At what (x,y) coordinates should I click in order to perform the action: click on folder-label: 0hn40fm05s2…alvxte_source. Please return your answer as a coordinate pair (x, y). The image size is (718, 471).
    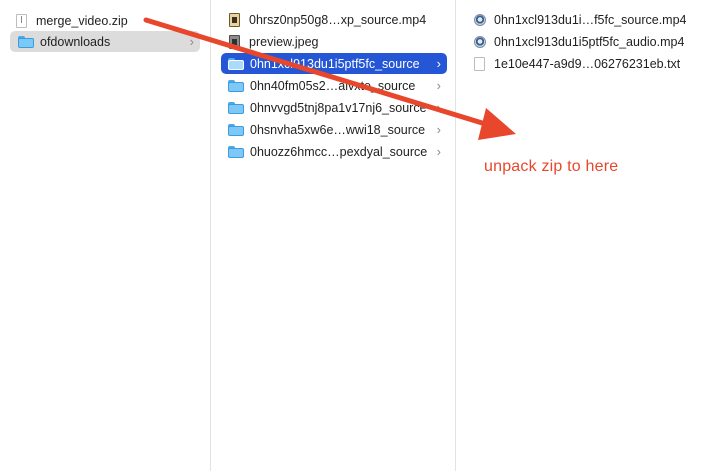
    Looking at the image, I should click on (333, 85).